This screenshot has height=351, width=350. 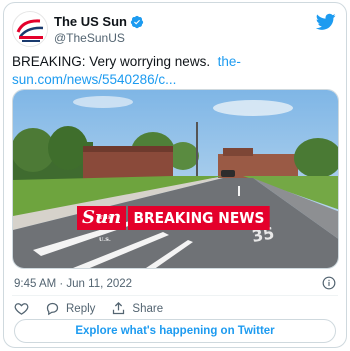 I want to click on share-label: Share, so click(x=148, y=308).